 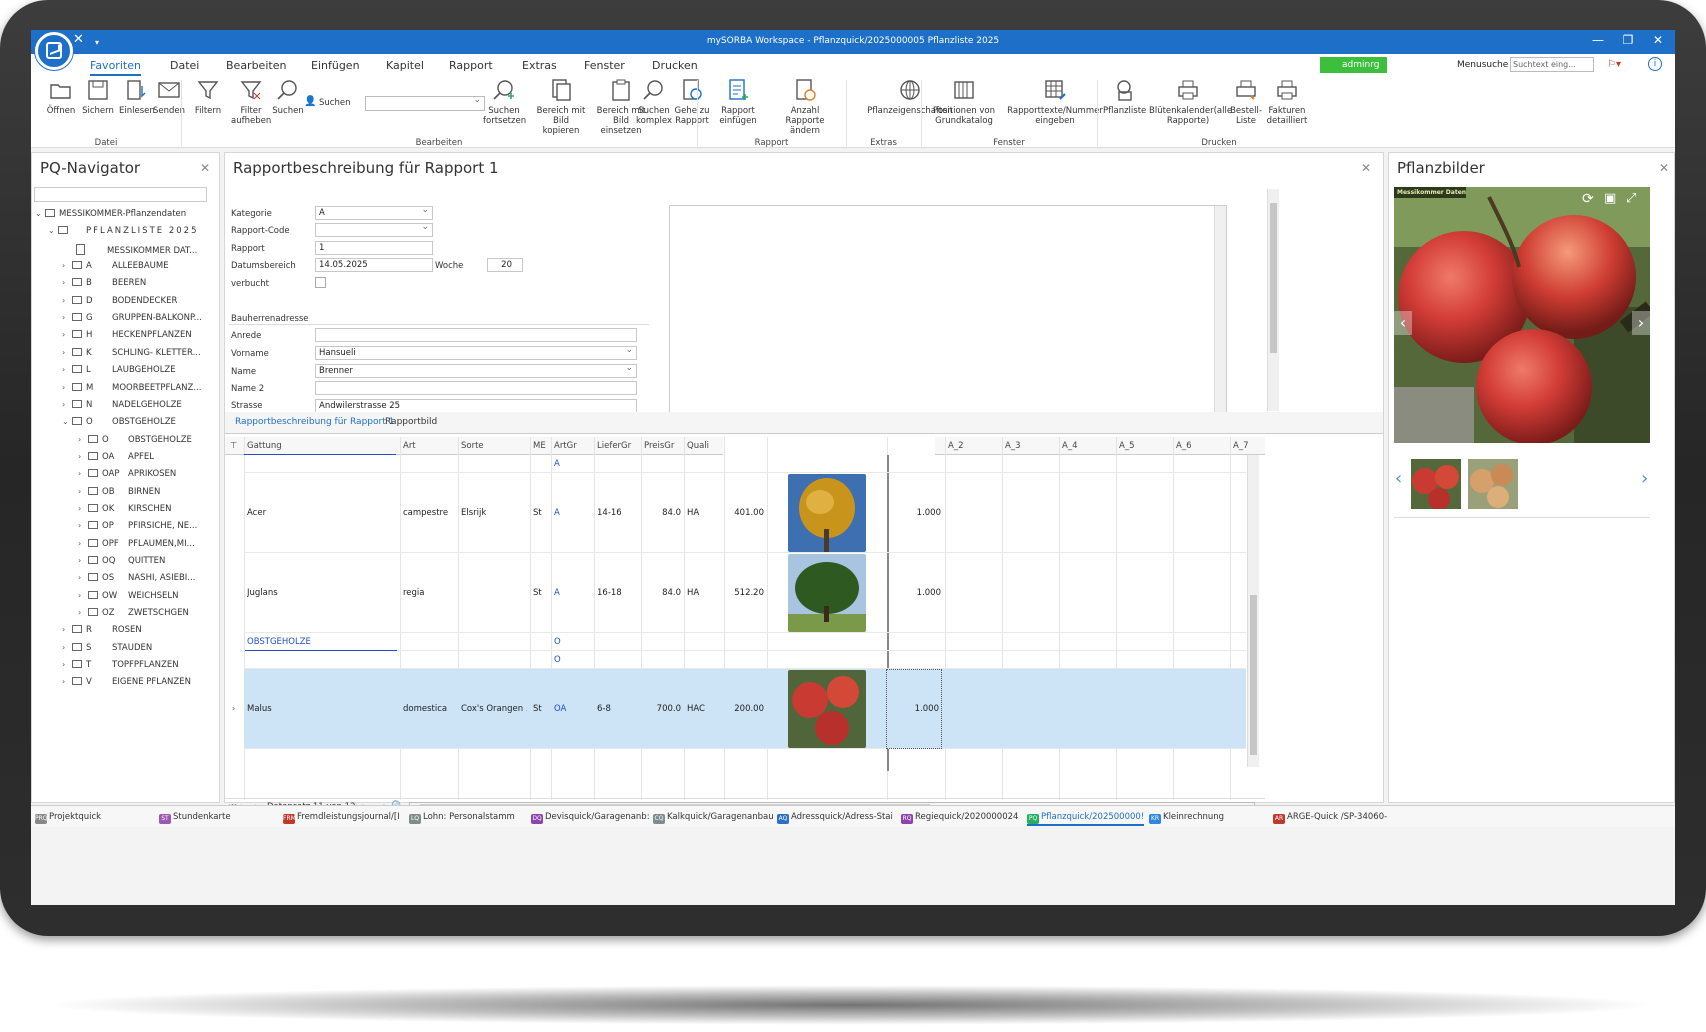 I want to click on anrede-input, so click(x=476, y=335).